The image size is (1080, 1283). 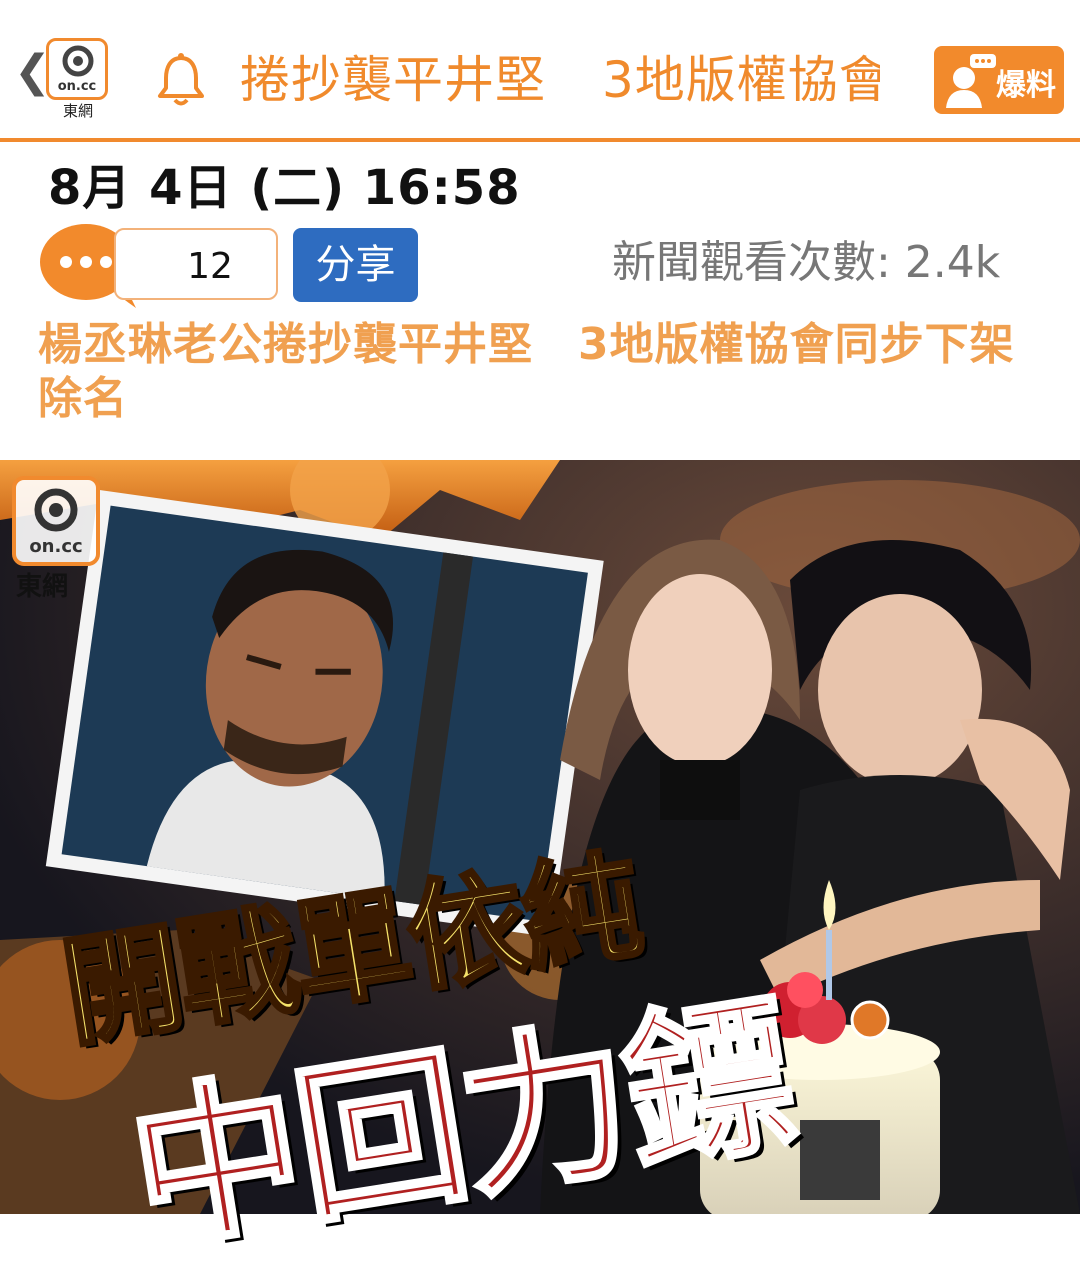 What do you see at coordinates (393, 80) in the screenshot?
I see `ticker-item: 捲抄襲平井堅` at bounding box center [393, 80].